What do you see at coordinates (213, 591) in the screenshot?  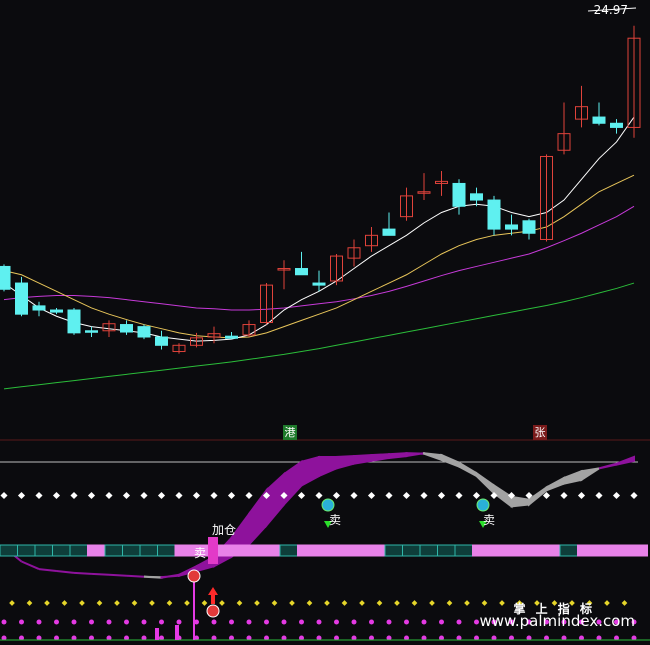 I see `buy-arrow` at bounding box center [213, 591].